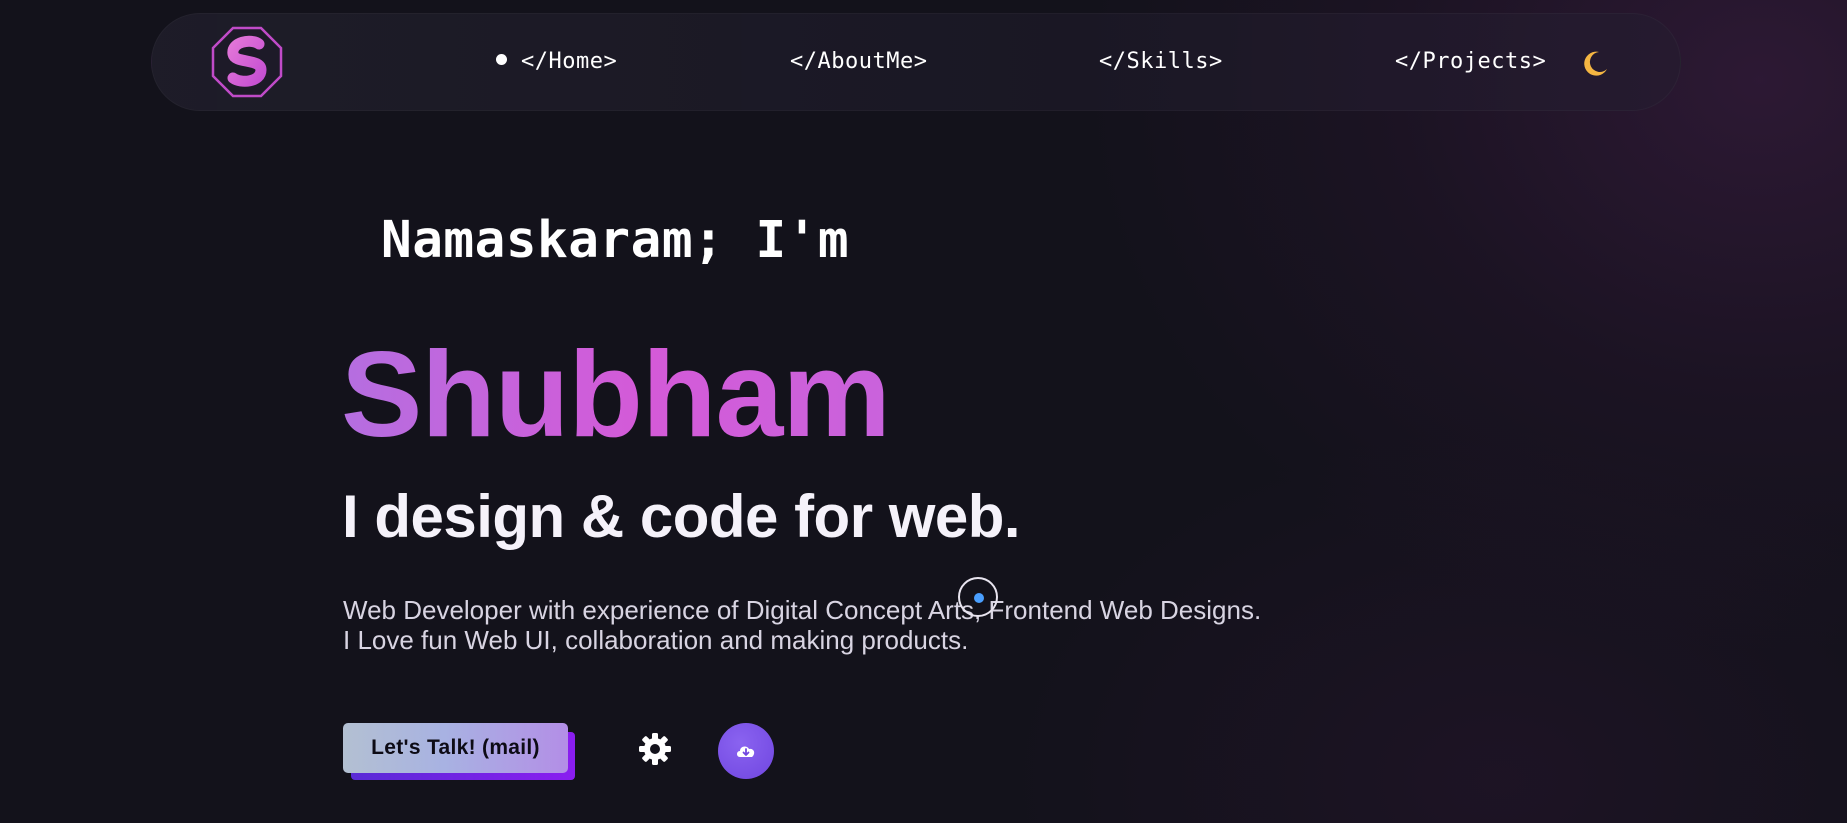  I want to click on active-dot-icon, so click(501, 59).